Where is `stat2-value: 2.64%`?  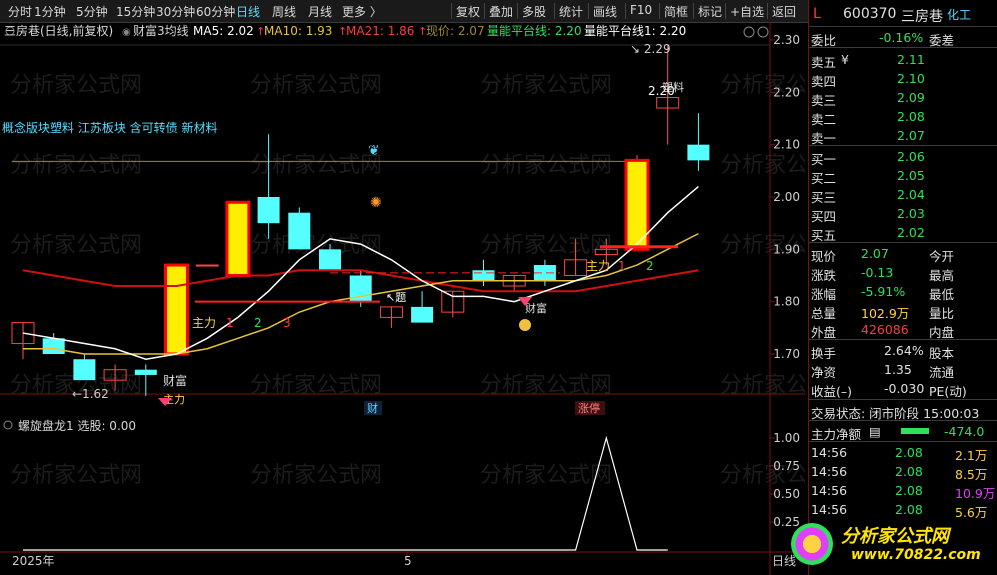
stat2-value: 2.64% is located at coordinates (904, 350).